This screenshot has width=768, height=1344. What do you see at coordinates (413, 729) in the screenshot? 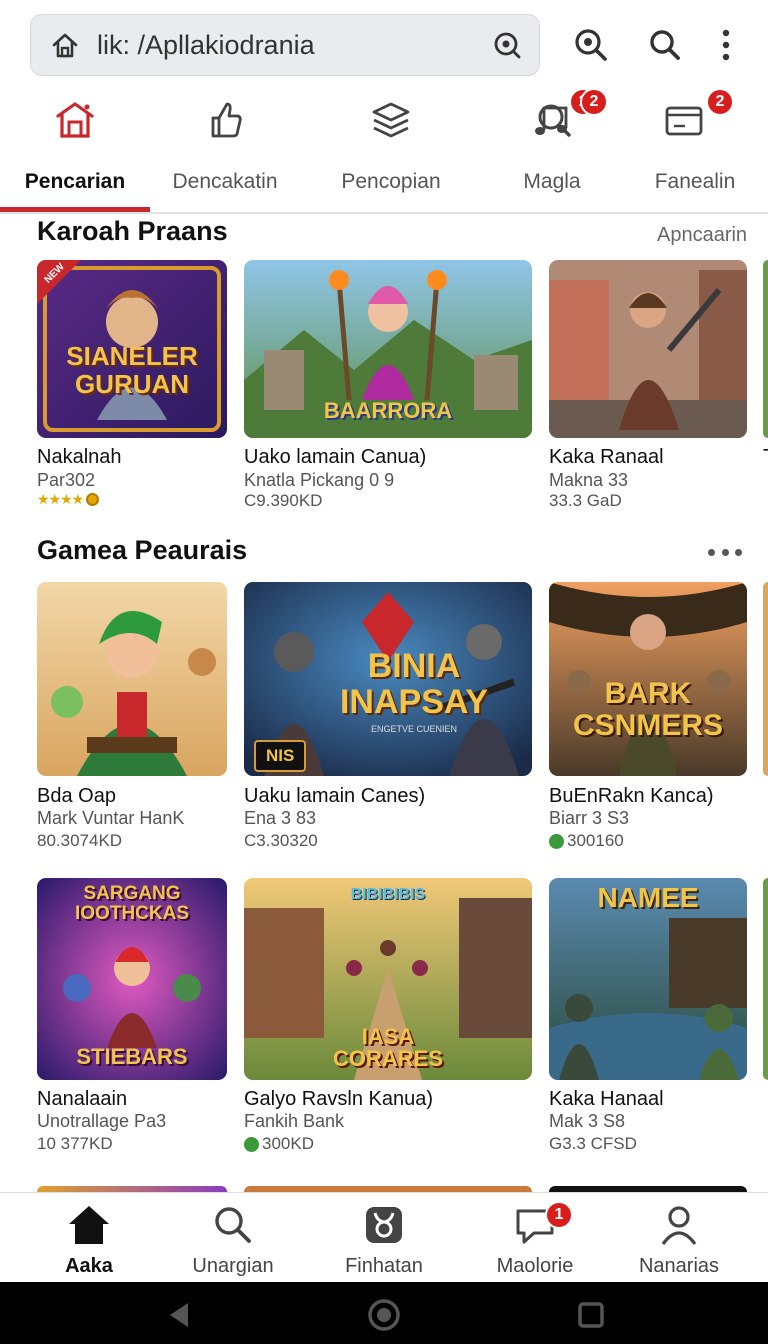
I see `thumbnail-tagline: ENGETVE CUENIEN` at bounding box center [413, 729].